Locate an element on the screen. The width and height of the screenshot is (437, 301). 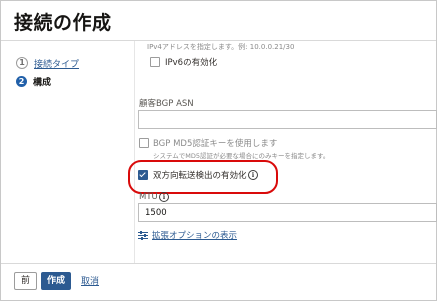
mtu-input is located at coordinates (287, 212).